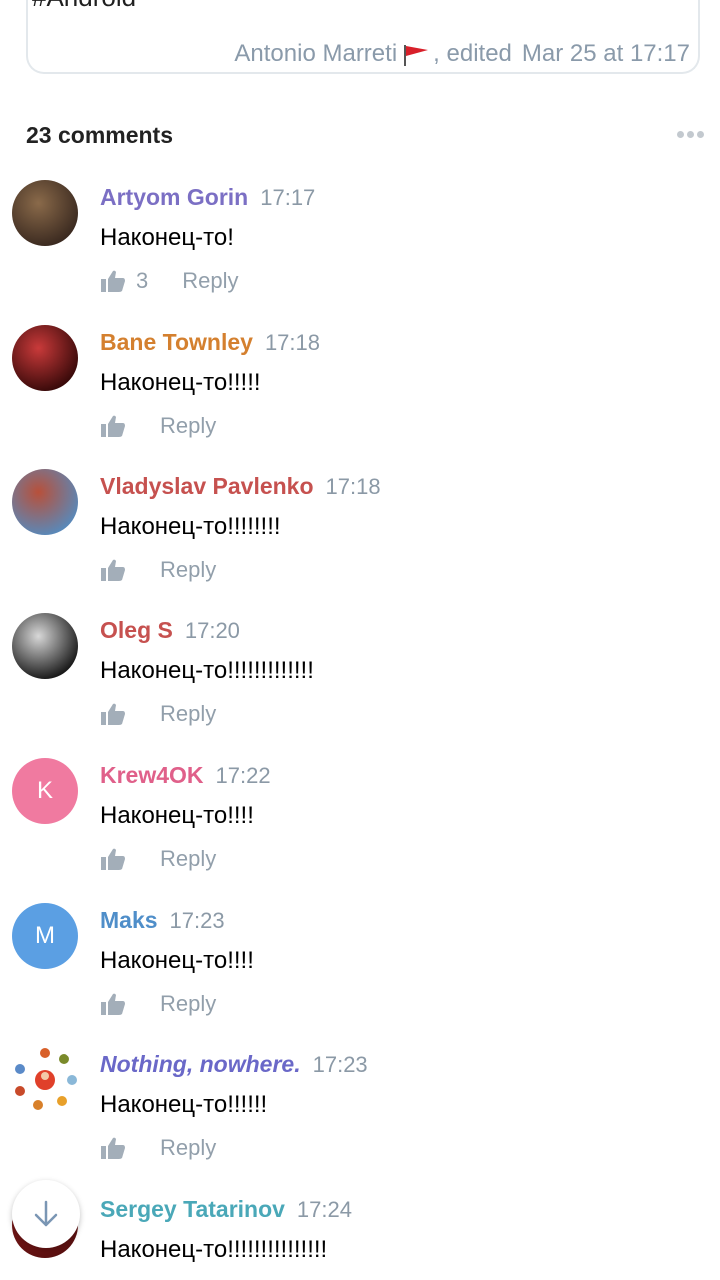 The width and height of the screenshot is (720, 1280). What do you see at coordinates (129, 920) in the screenshot?
I see `comment-author: Maks` at bounding box center [129, 920].